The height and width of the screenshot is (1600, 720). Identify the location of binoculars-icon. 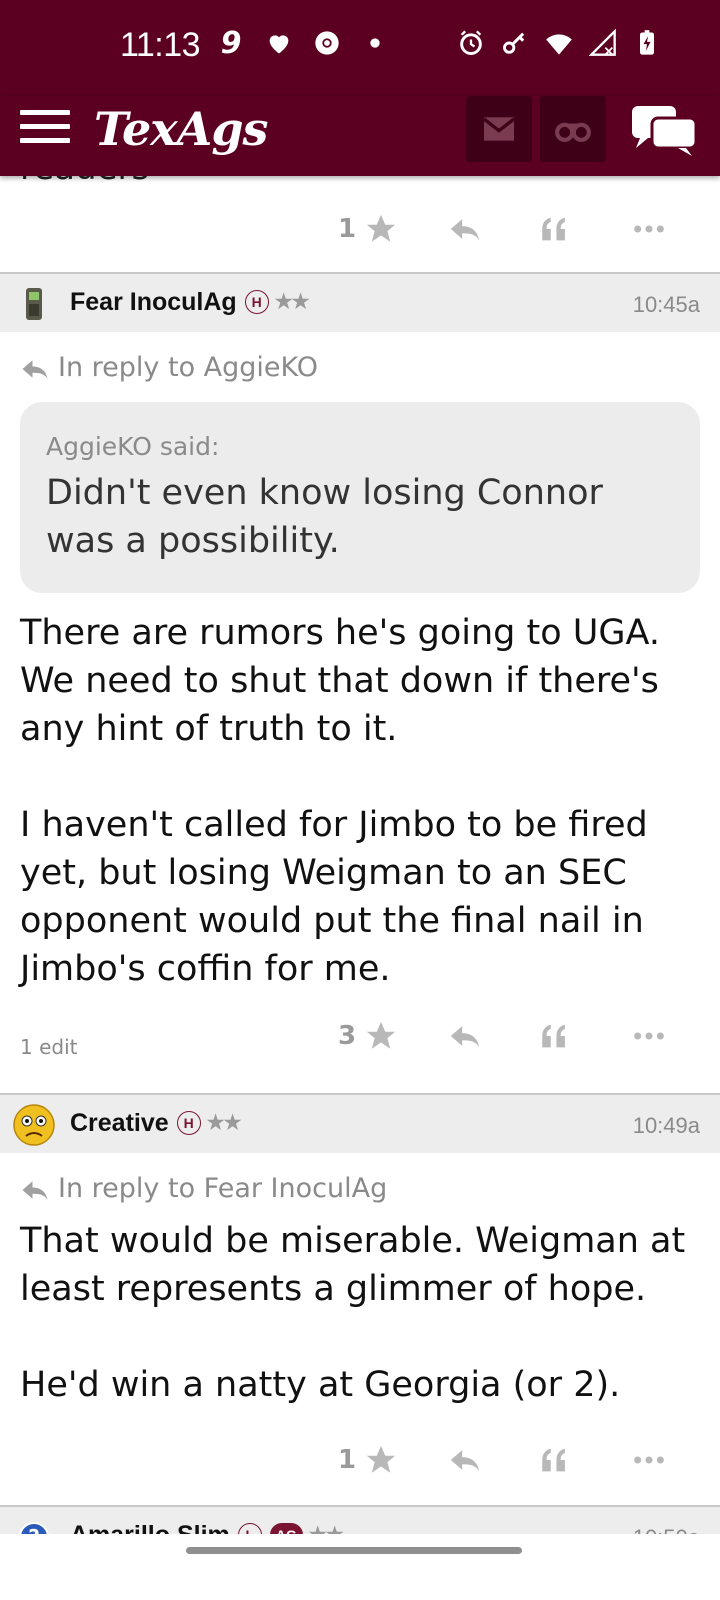
(573, 132).